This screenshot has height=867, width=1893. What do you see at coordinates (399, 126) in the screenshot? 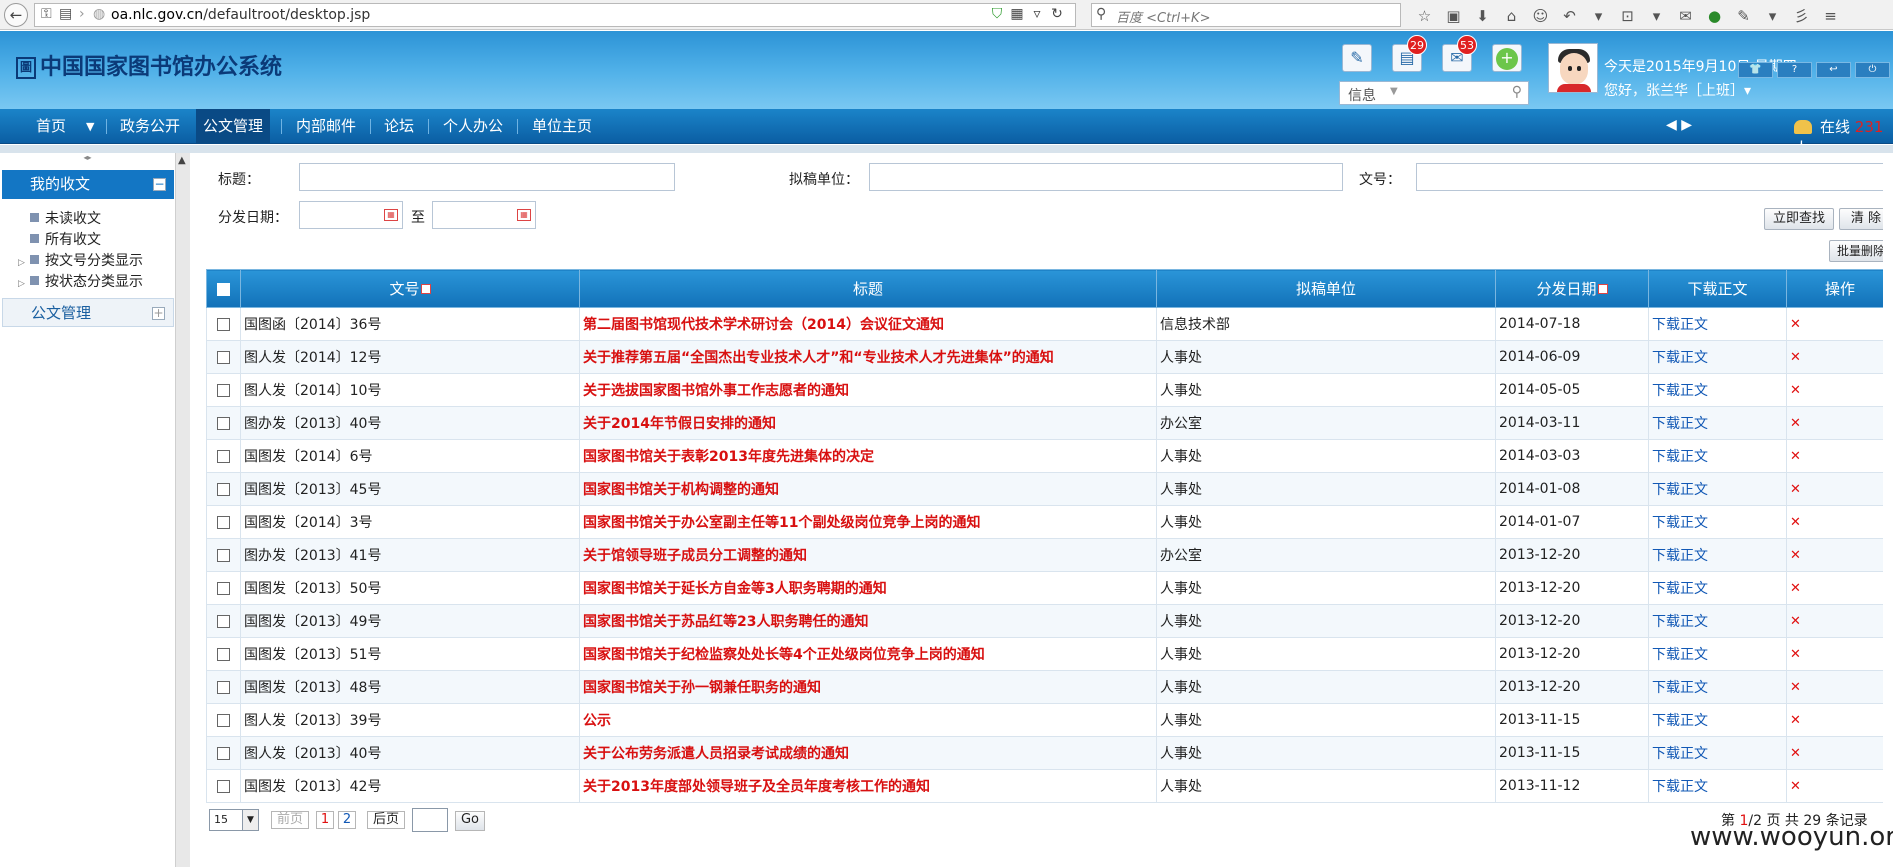
I see `nav-item-forum: 论坛` at bounding box center [399, 126].